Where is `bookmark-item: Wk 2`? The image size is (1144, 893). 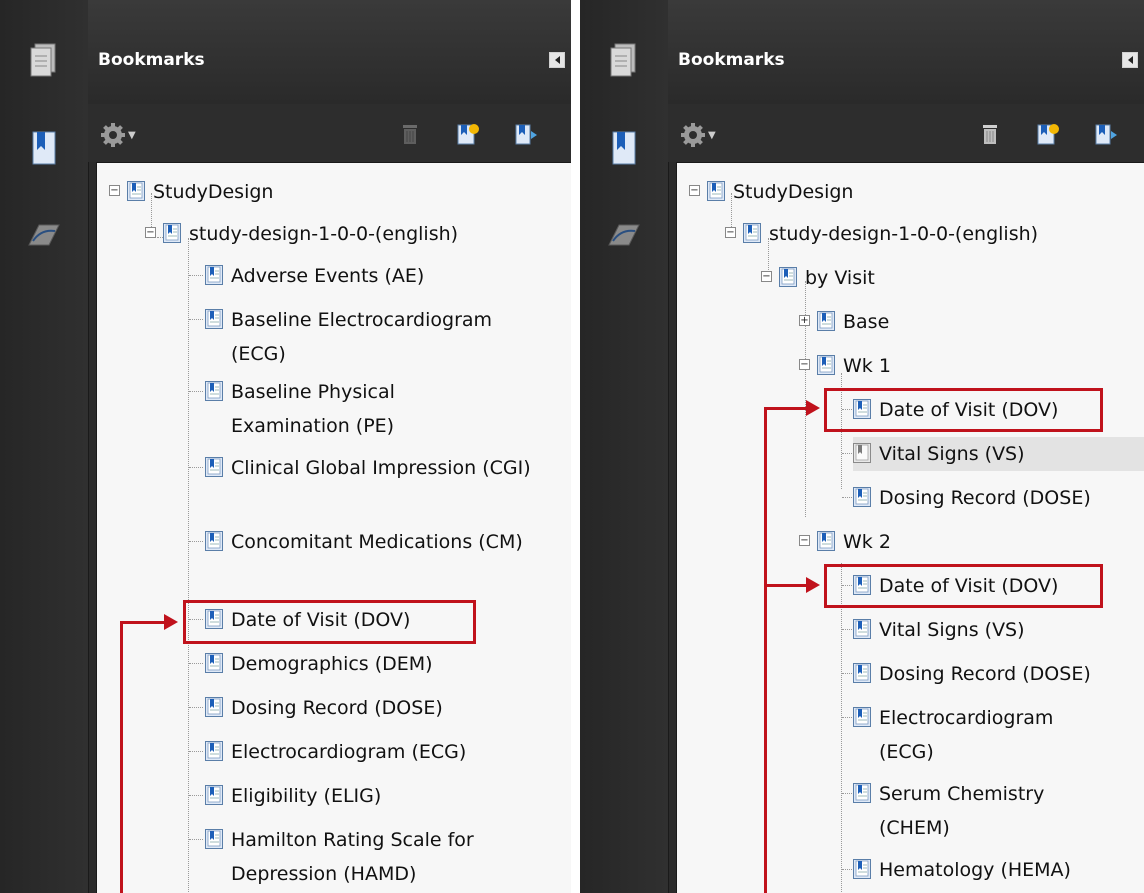 bookmark-item: Wk 2 is located at coordinates (854, 542).